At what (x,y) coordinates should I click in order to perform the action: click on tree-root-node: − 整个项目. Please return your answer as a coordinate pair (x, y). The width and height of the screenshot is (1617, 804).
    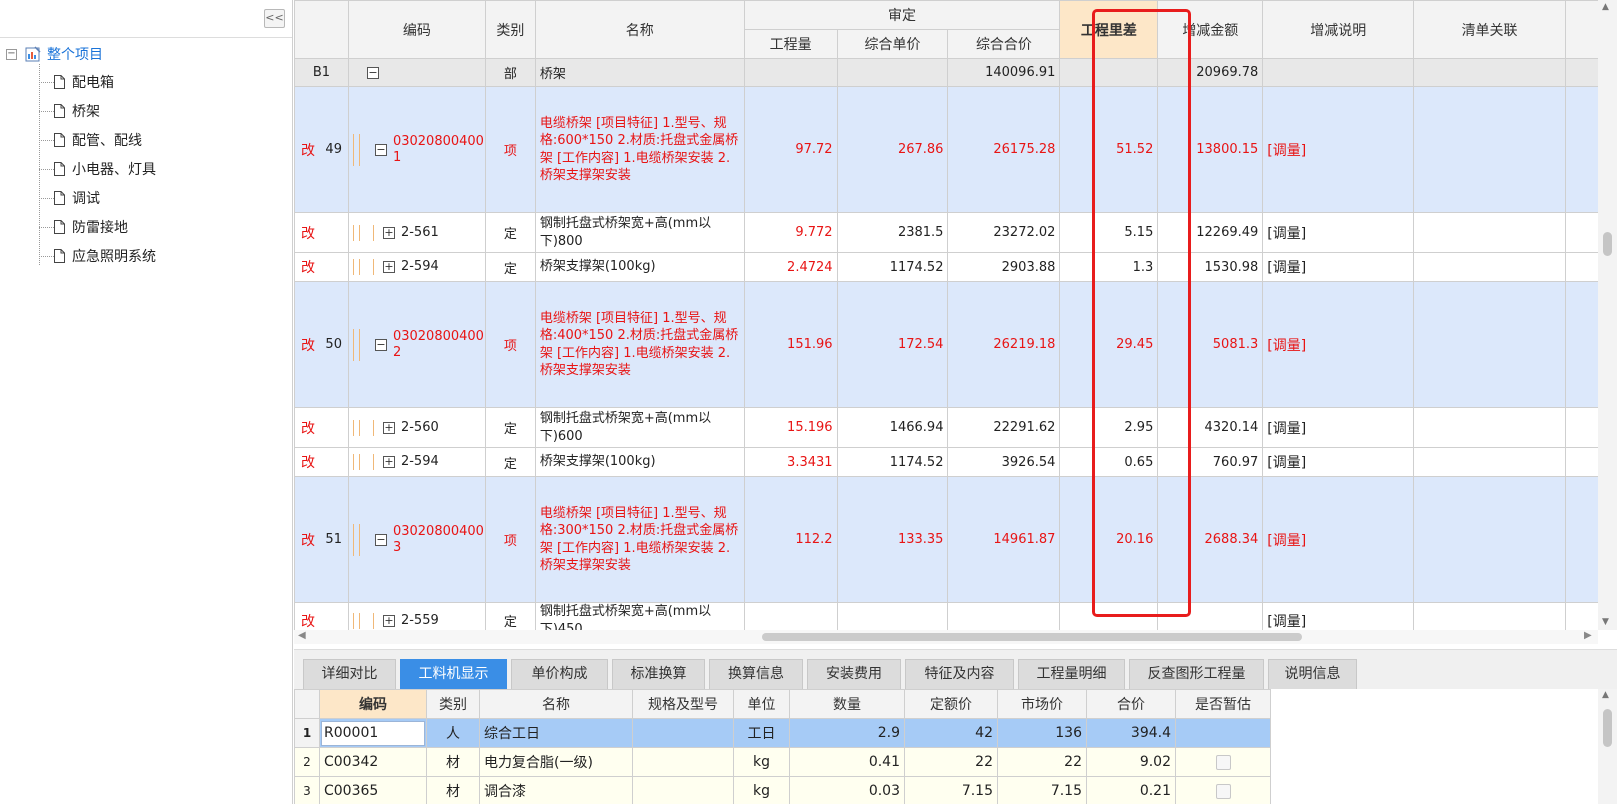
    Looking at the image, I should click on (54, 54).